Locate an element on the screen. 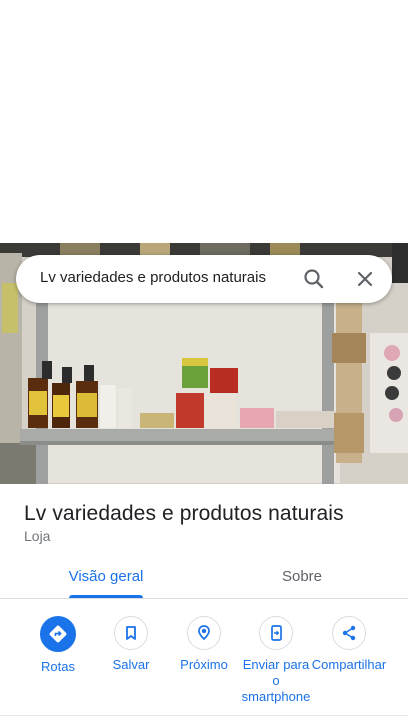 This screenshot has width=408, height=726. bookmark-icon is located at coordinates (131, 633).